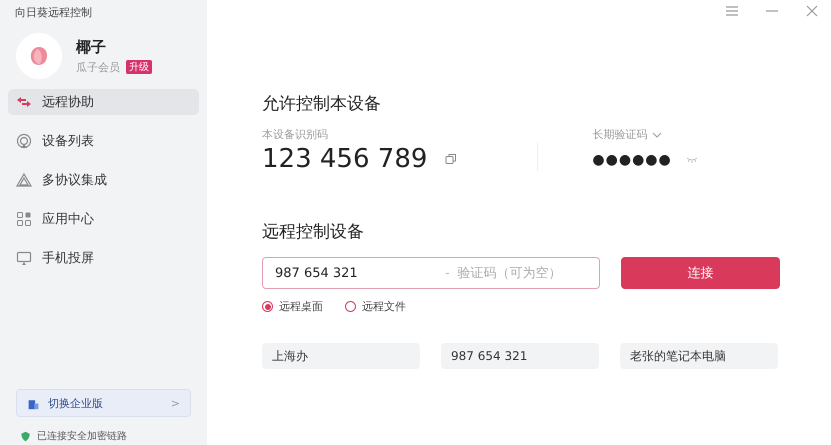 This screenshot has height=445, width=831. What do you see at coordinates (732, 11) in the screenshot?
I see `menu-icon` at bounding box center [732, 11].